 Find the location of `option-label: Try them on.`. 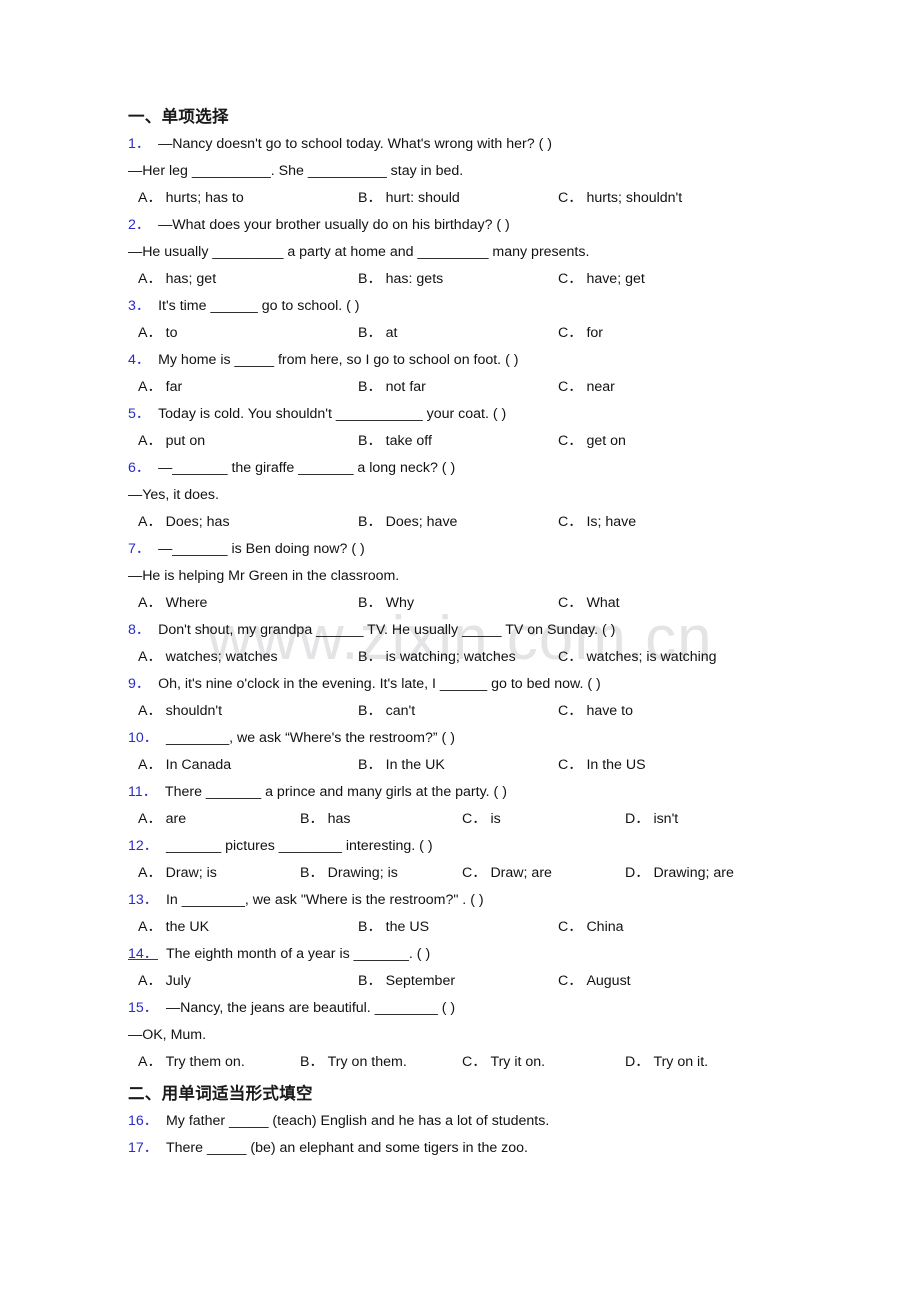

option-label: Try them on. is located at coordinates (205, 1062).